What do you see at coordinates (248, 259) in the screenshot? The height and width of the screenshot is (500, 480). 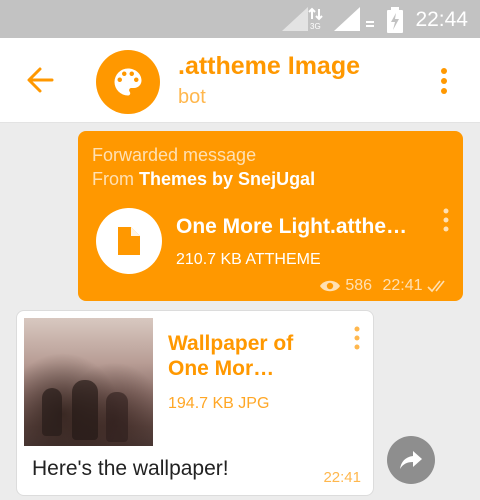 I see `file-info: 210.7 KB ATTHEME` at bounding box center [248, 259].